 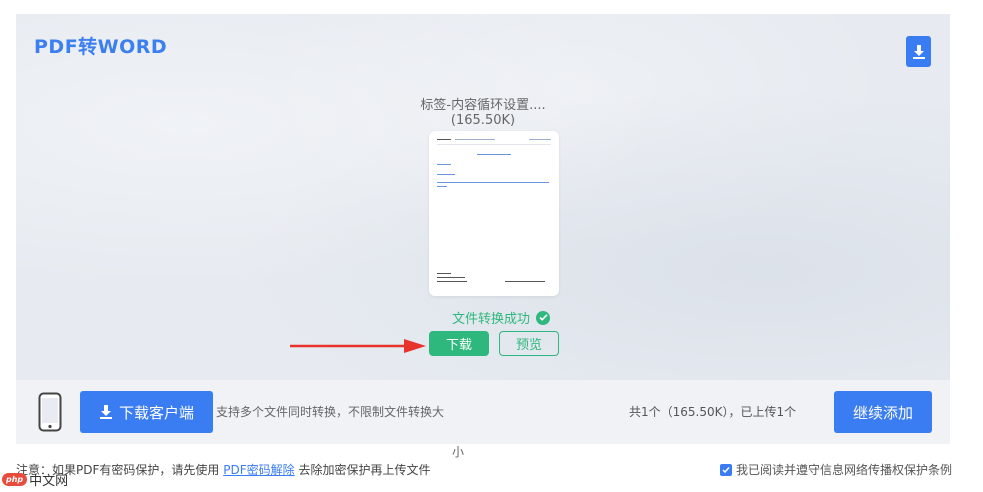 I want to click on site-watermark: php 中文网, so click(x=35, y=479).